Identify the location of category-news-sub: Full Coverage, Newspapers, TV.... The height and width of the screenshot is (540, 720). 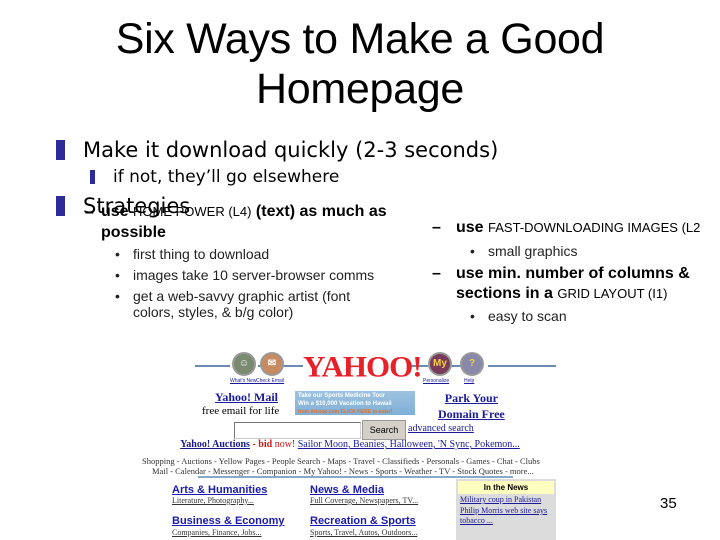
(364, 500).